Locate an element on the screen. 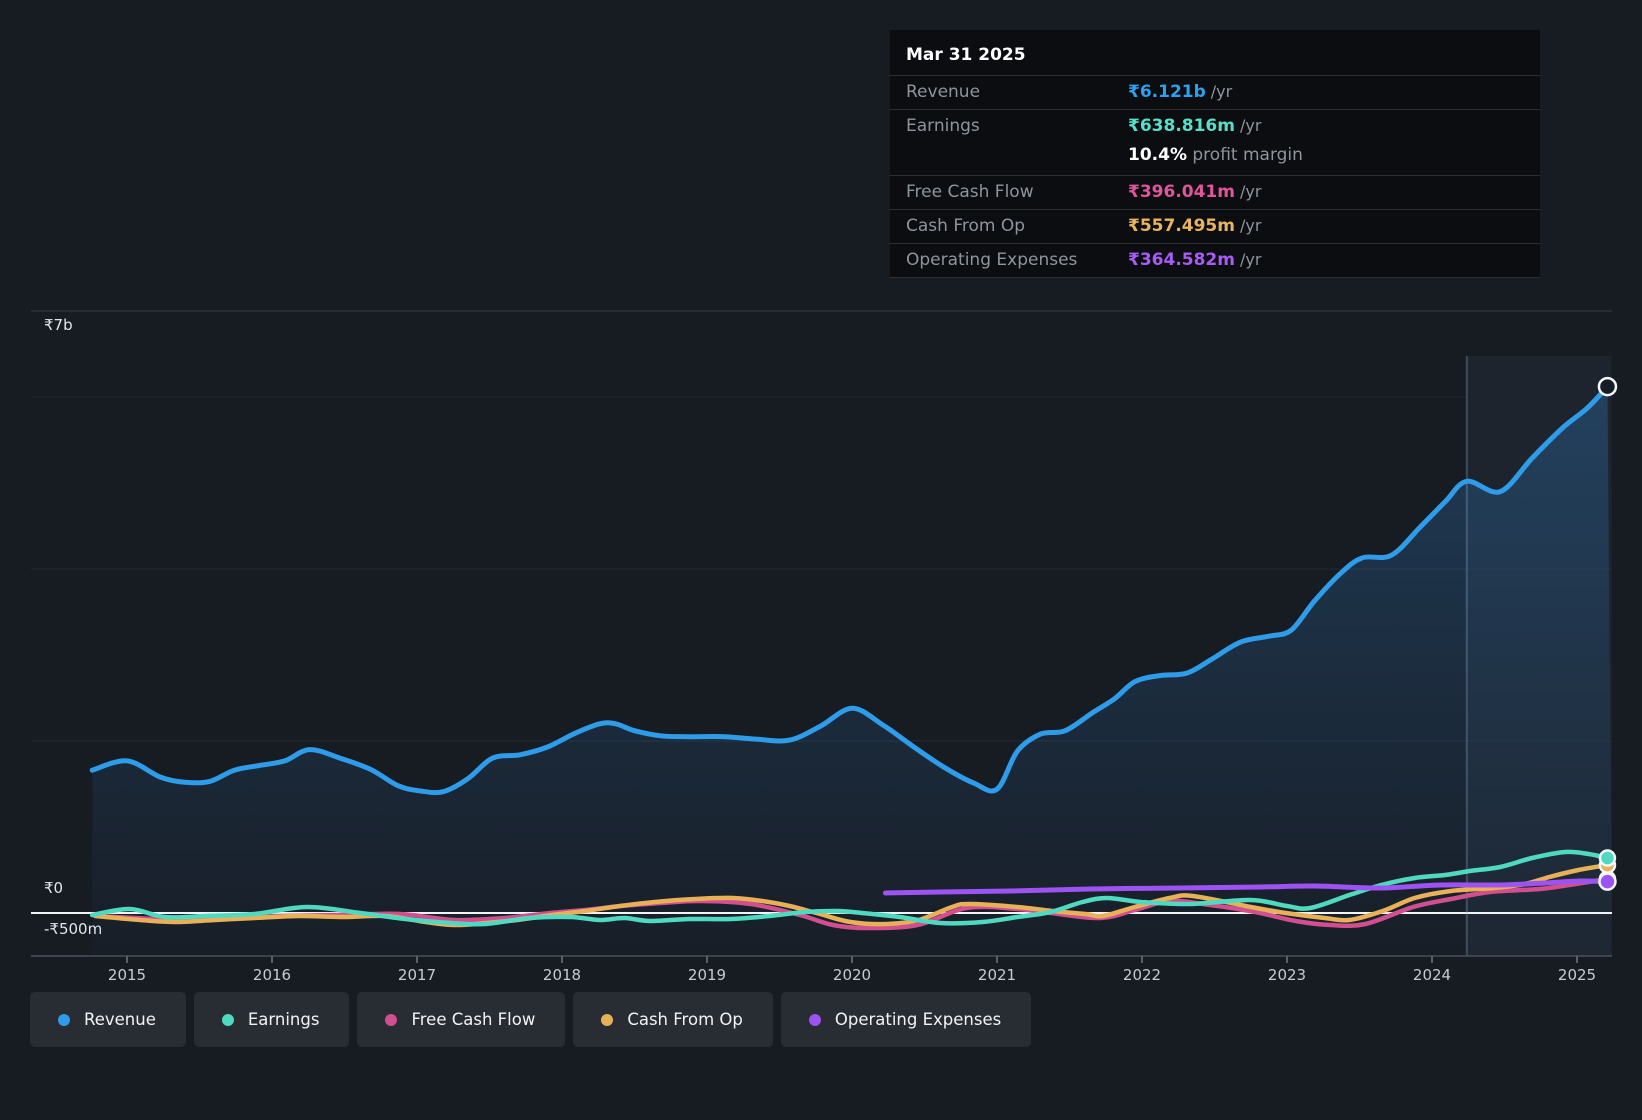 Image resolution: width=1642 pixels, height=1120 pixels. tooltip-label-revenue: Revenue is located at coordinates (943, 92).